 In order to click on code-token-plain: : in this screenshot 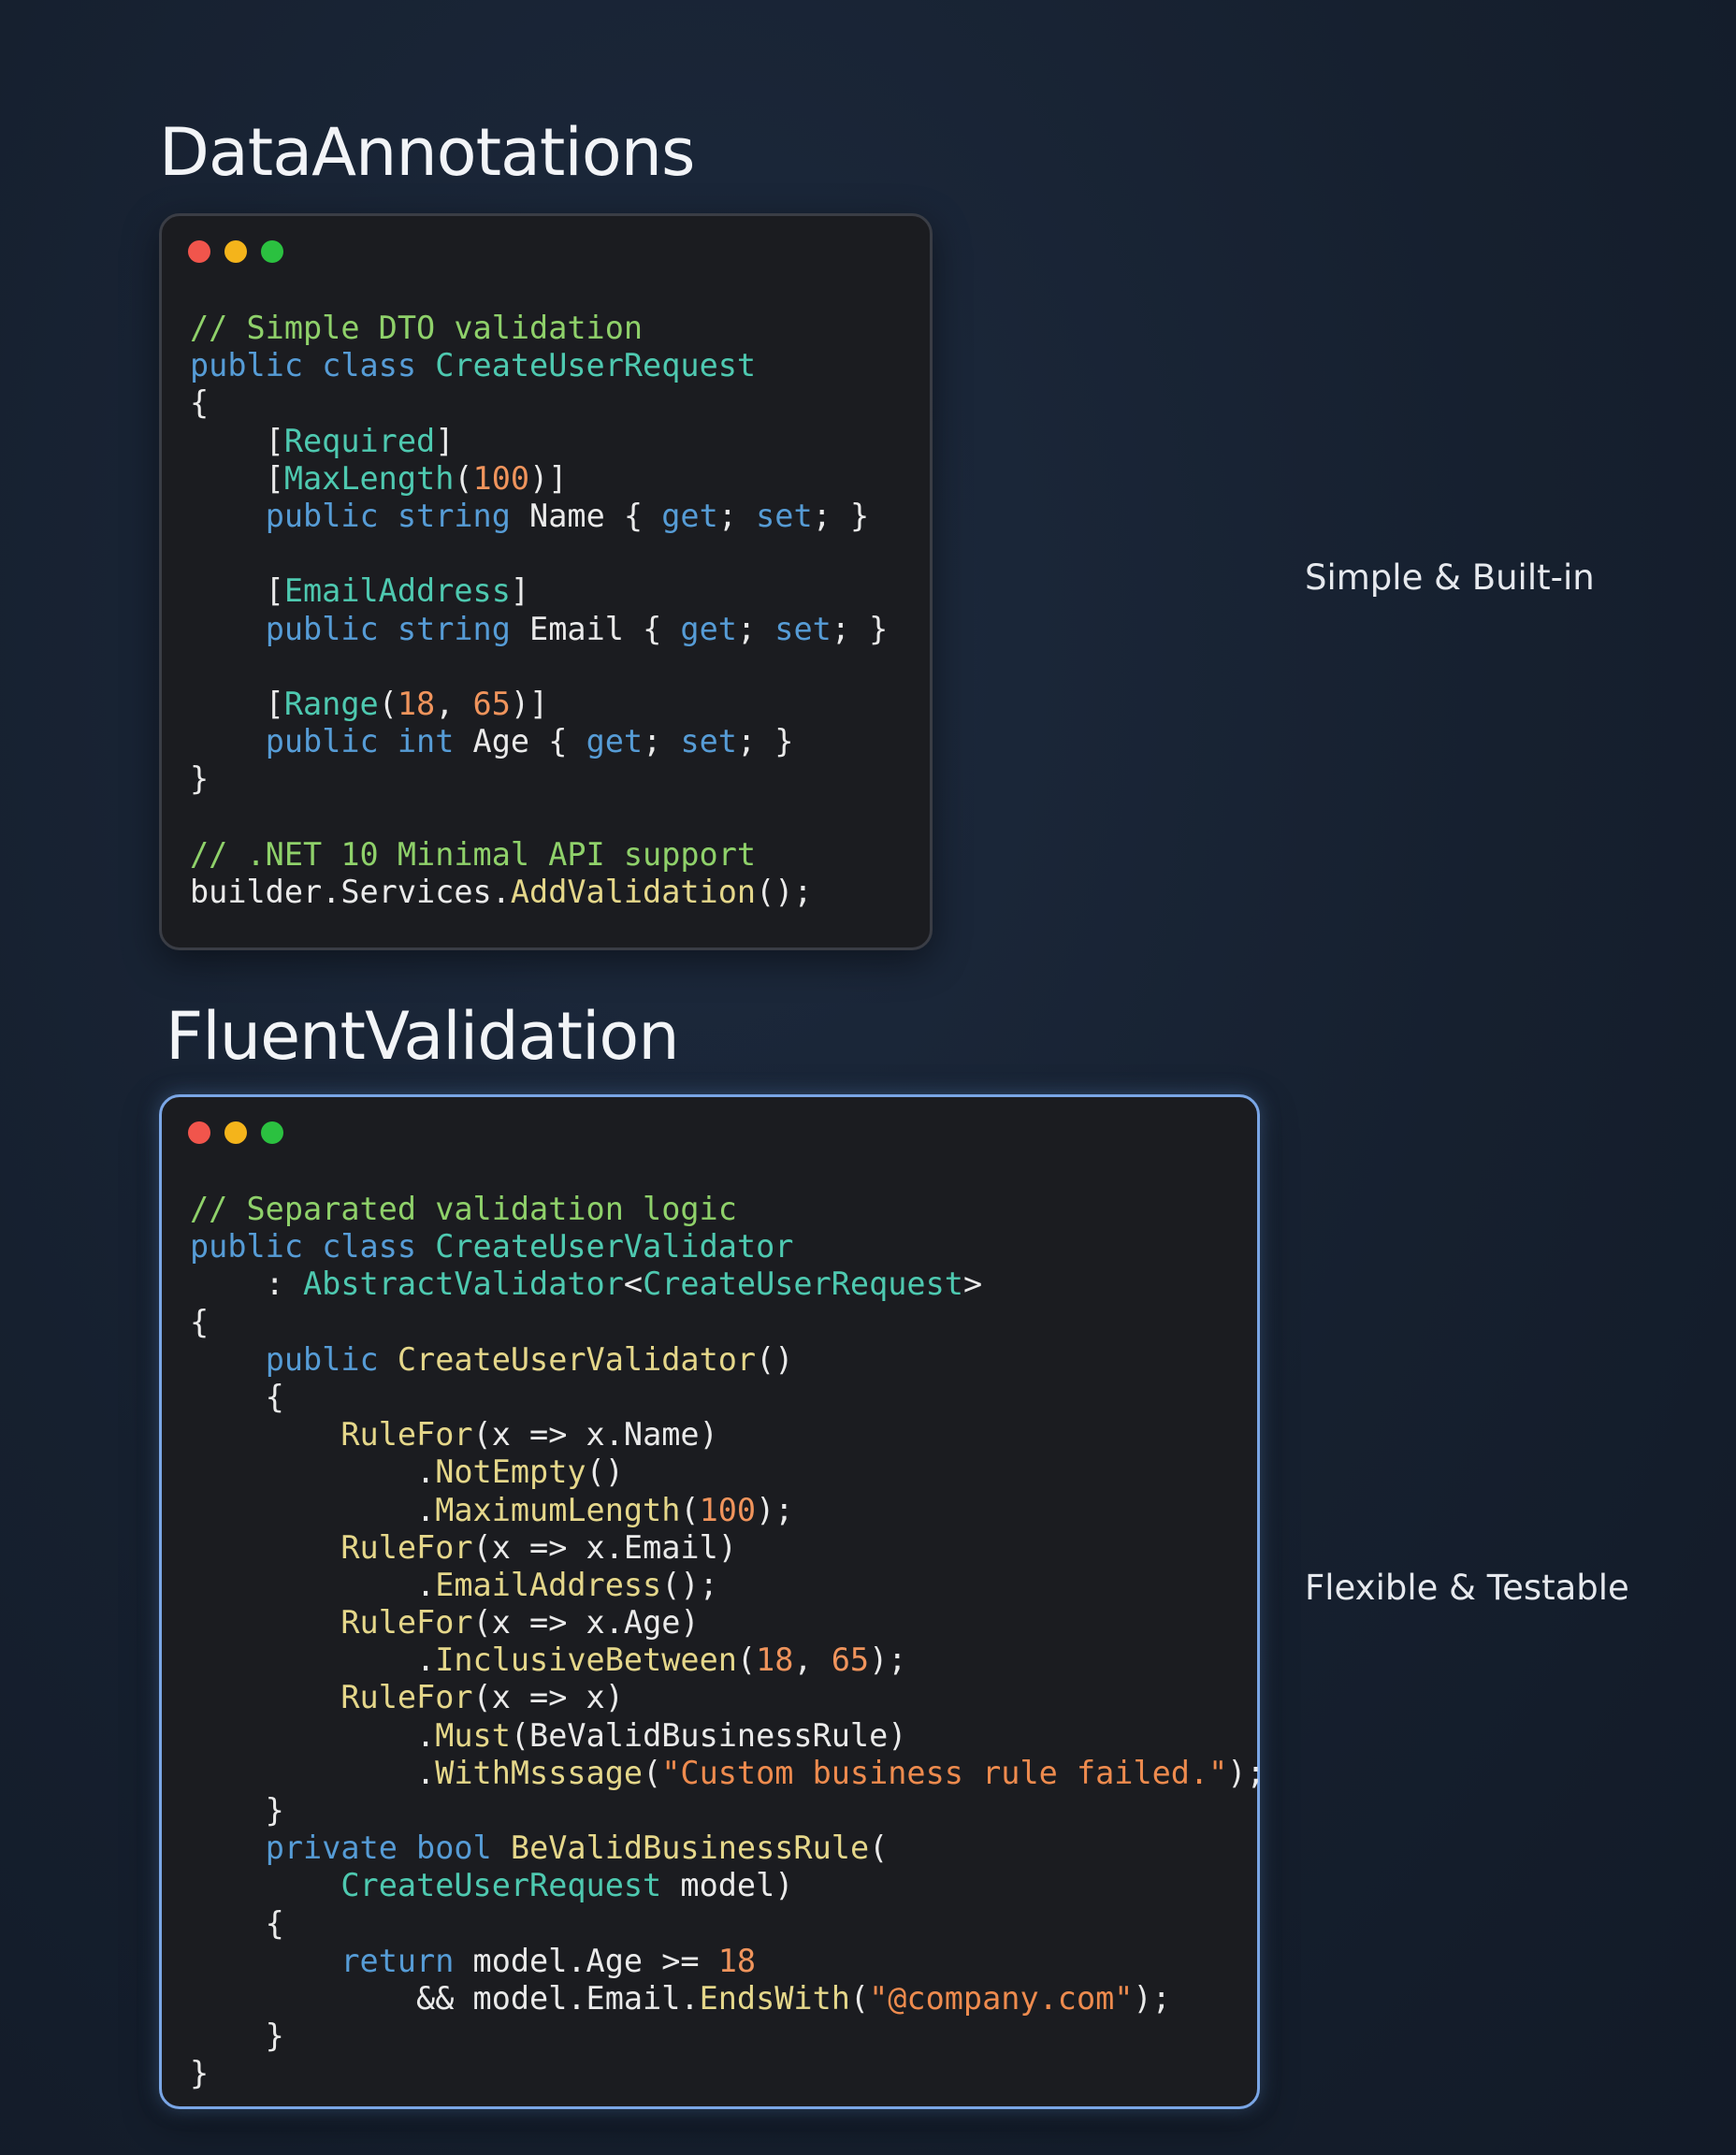, I will do `click(247, 1285)`.